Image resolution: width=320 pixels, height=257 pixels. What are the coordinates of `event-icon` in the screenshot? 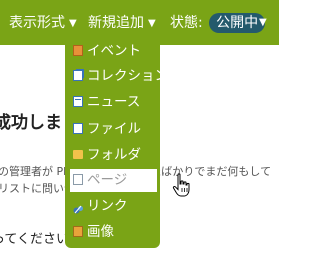 It's located at (78, 50).